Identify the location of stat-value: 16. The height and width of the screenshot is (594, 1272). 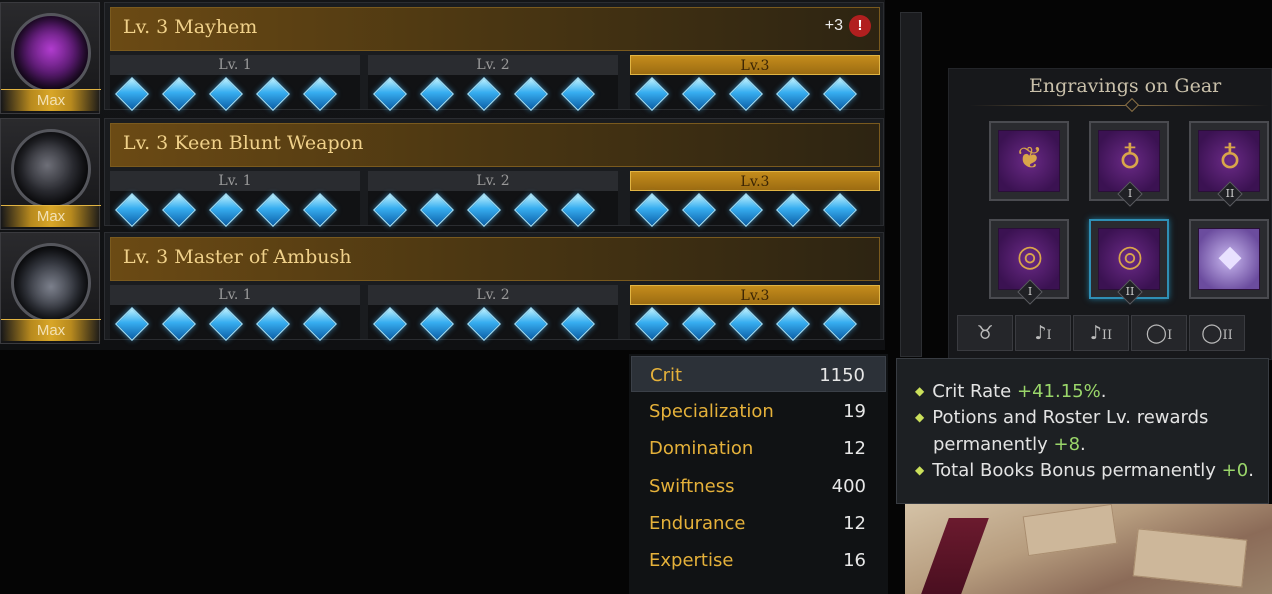
(854, 560).